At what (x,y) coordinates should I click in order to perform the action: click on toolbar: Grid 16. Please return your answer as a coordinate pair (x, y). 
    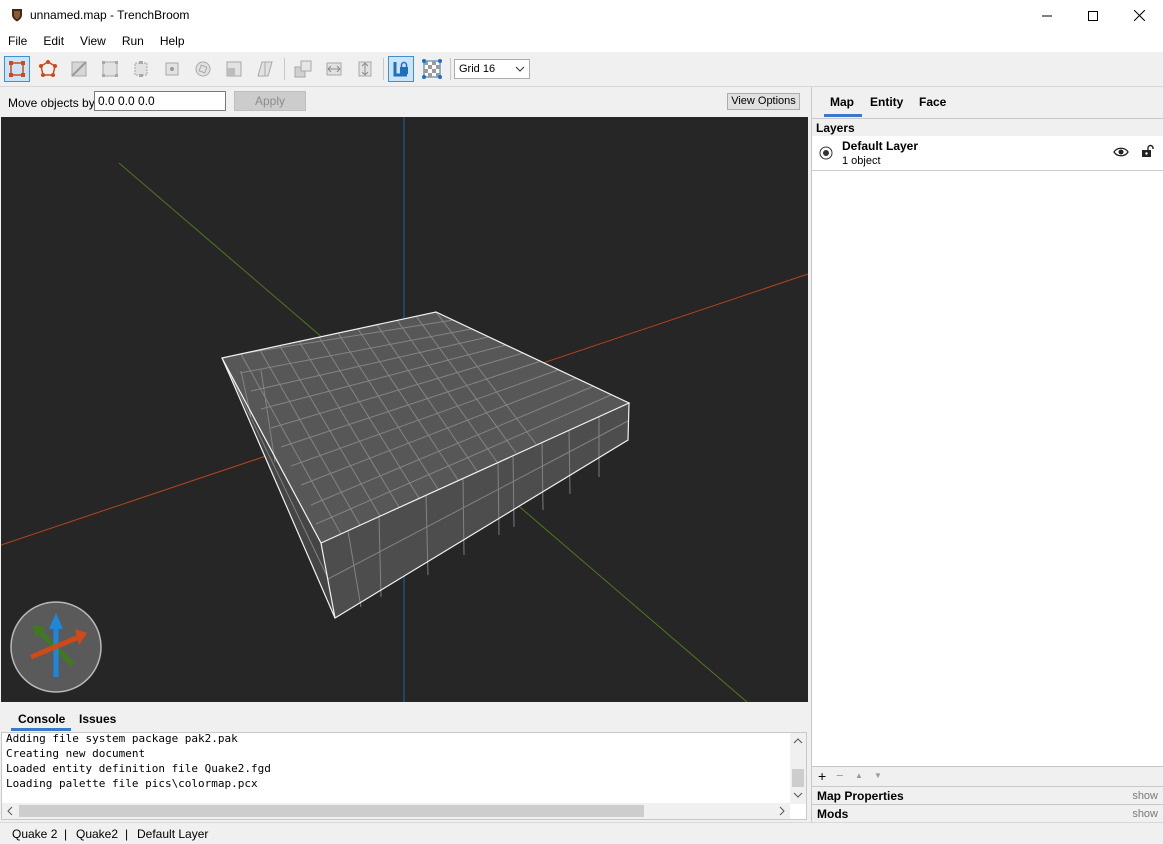
    Looking at the image, I should click on (581, 69).